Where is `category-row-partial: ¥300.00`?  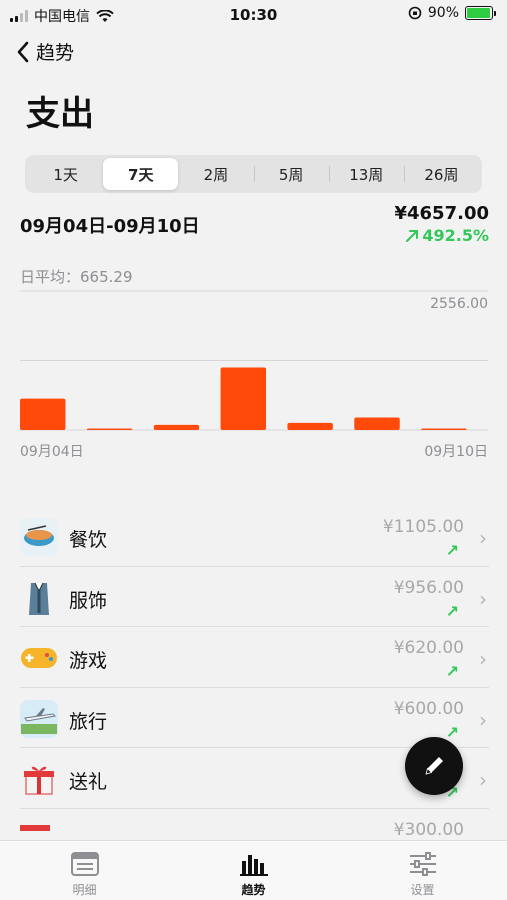
category-row-partial: ¥300.00 is located at coordinates (254, 823).